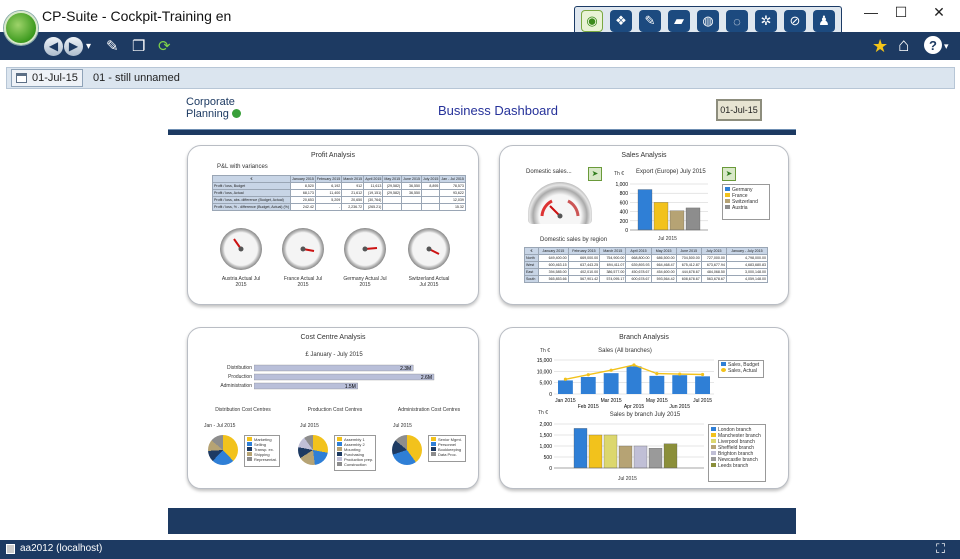 This screenshot has height=559, width=960. Describe the element at coordinates (903, 45) in the screenshot. I see `home-icon: ⌂` at that location.